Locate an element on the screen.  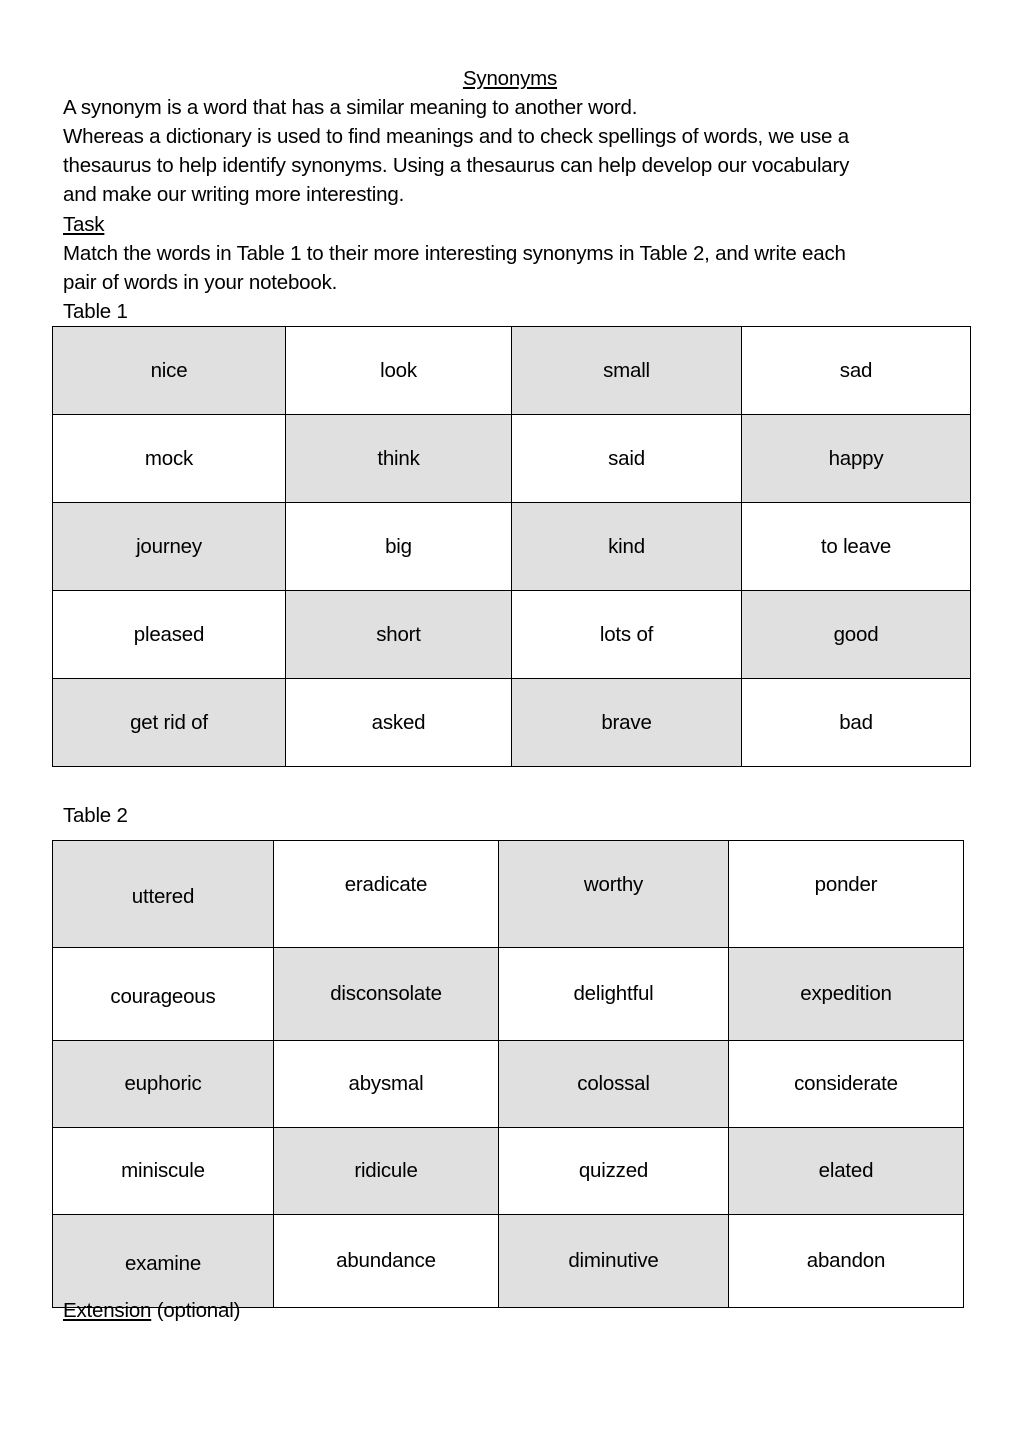
word-cell: small is located at coordinates (626, 370).